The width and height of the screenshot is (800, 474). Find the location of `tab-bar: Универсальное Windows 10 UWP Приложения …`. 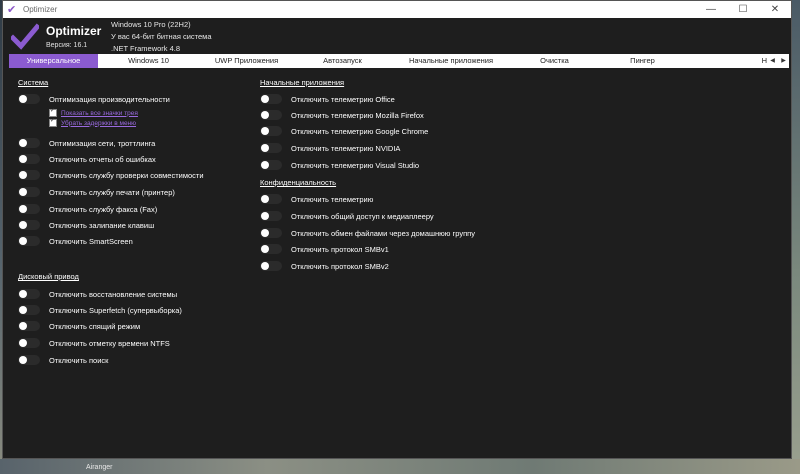

tab-bar: Универсальное Windows 10 UWP Приложения … is located at coordinates (399, 61).